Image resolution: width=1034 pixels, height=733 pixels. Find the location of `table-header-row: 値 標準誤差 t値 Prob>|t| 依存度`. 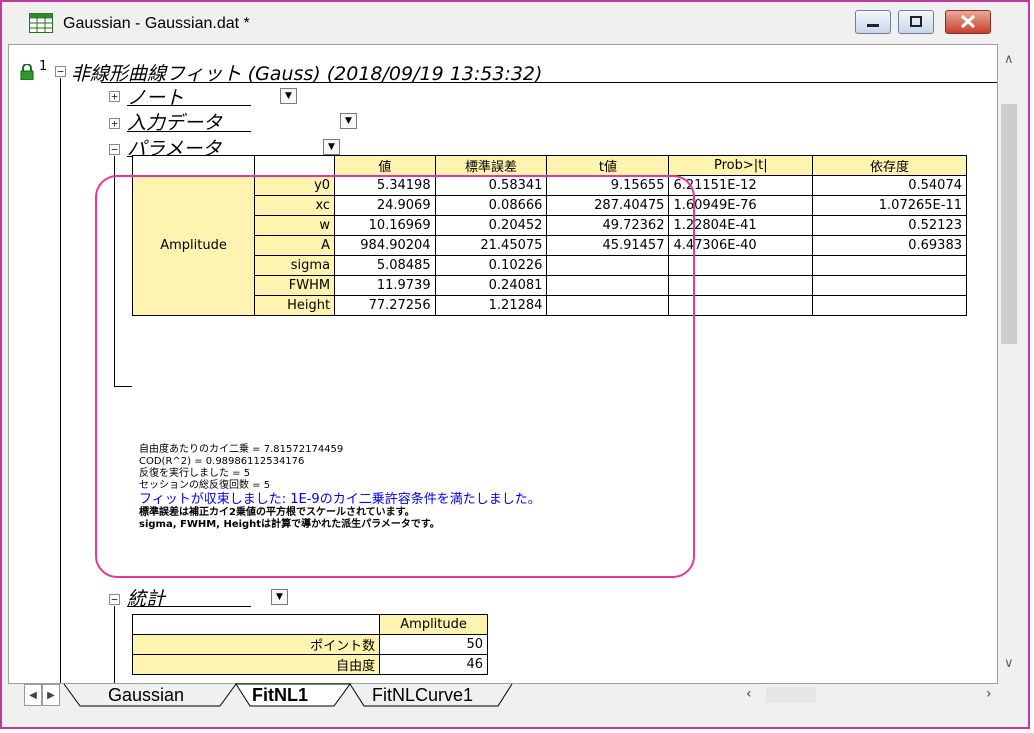

table-header-row: 値 標準誤差 t値 Prob>|t| 依存度 is located at coordinates (549, 165).